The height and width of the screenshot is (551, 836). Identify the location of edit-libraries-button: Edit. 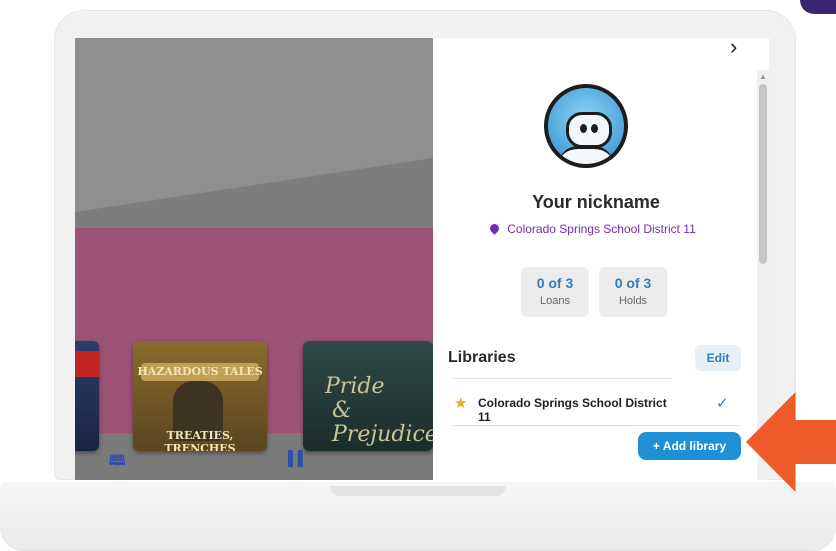
(718, 358).